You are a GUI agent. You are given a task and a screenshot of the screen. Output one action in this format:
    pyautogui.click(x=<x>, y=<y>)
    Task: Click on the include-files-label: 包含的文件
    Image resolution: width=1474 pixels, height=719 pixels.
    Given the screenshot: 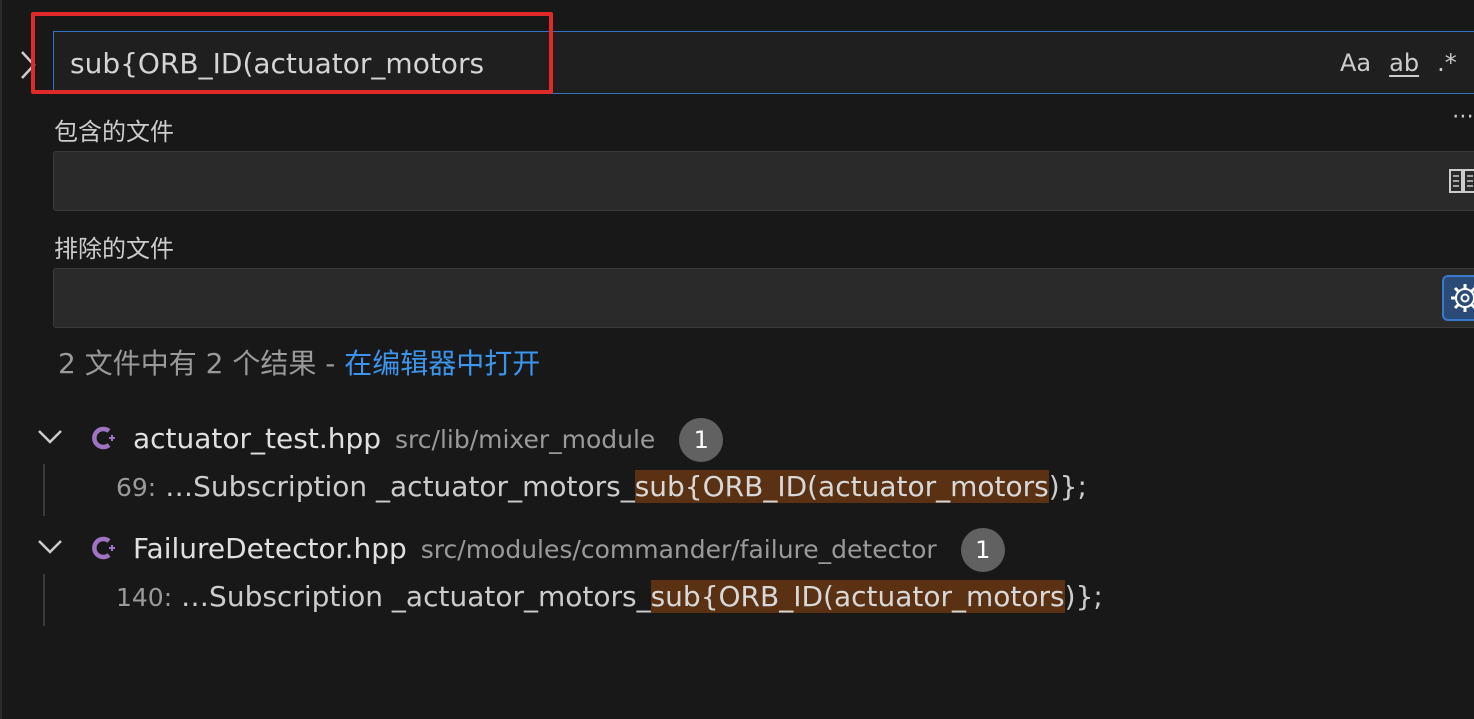 What is the action you would take?
    pyautogui.click(x=114, y=132)
    